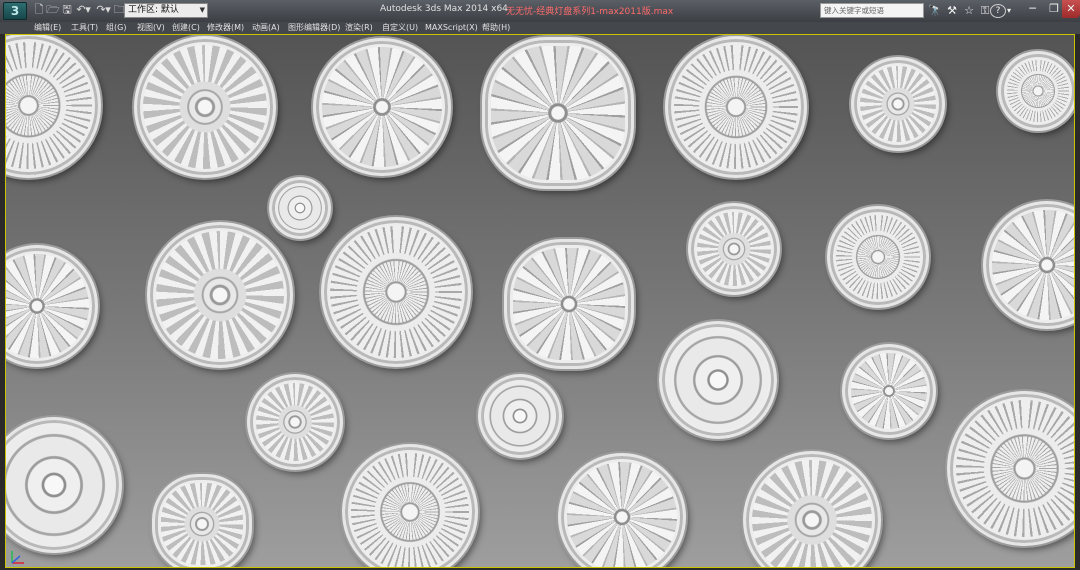 This screenshot has width=1080, height=570. Describe the element at coordinates (314, 28) in the screenshot. I see `menu-graph-editors: 图形编辑器(D)` at that location.